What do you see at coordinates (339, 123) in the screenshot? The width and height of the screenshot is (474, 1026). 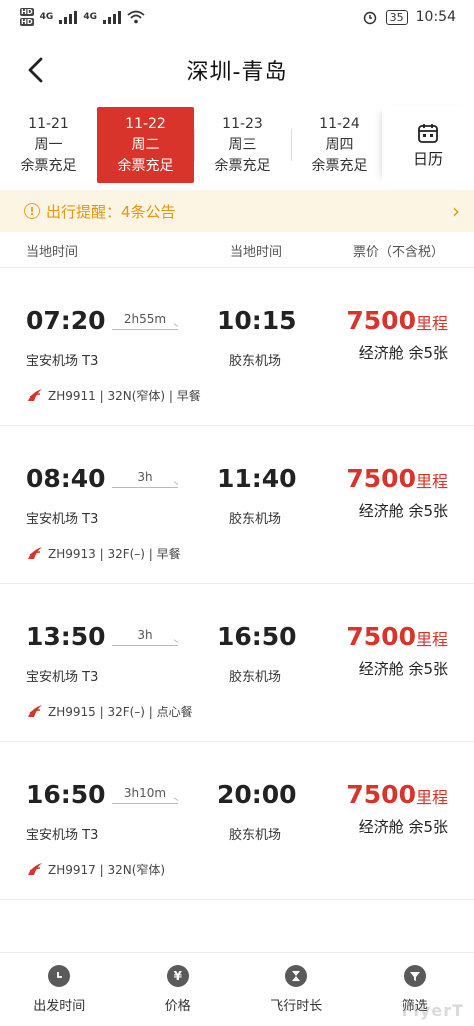 I see `date-label: 11-24` at bounding box center [339, 123].